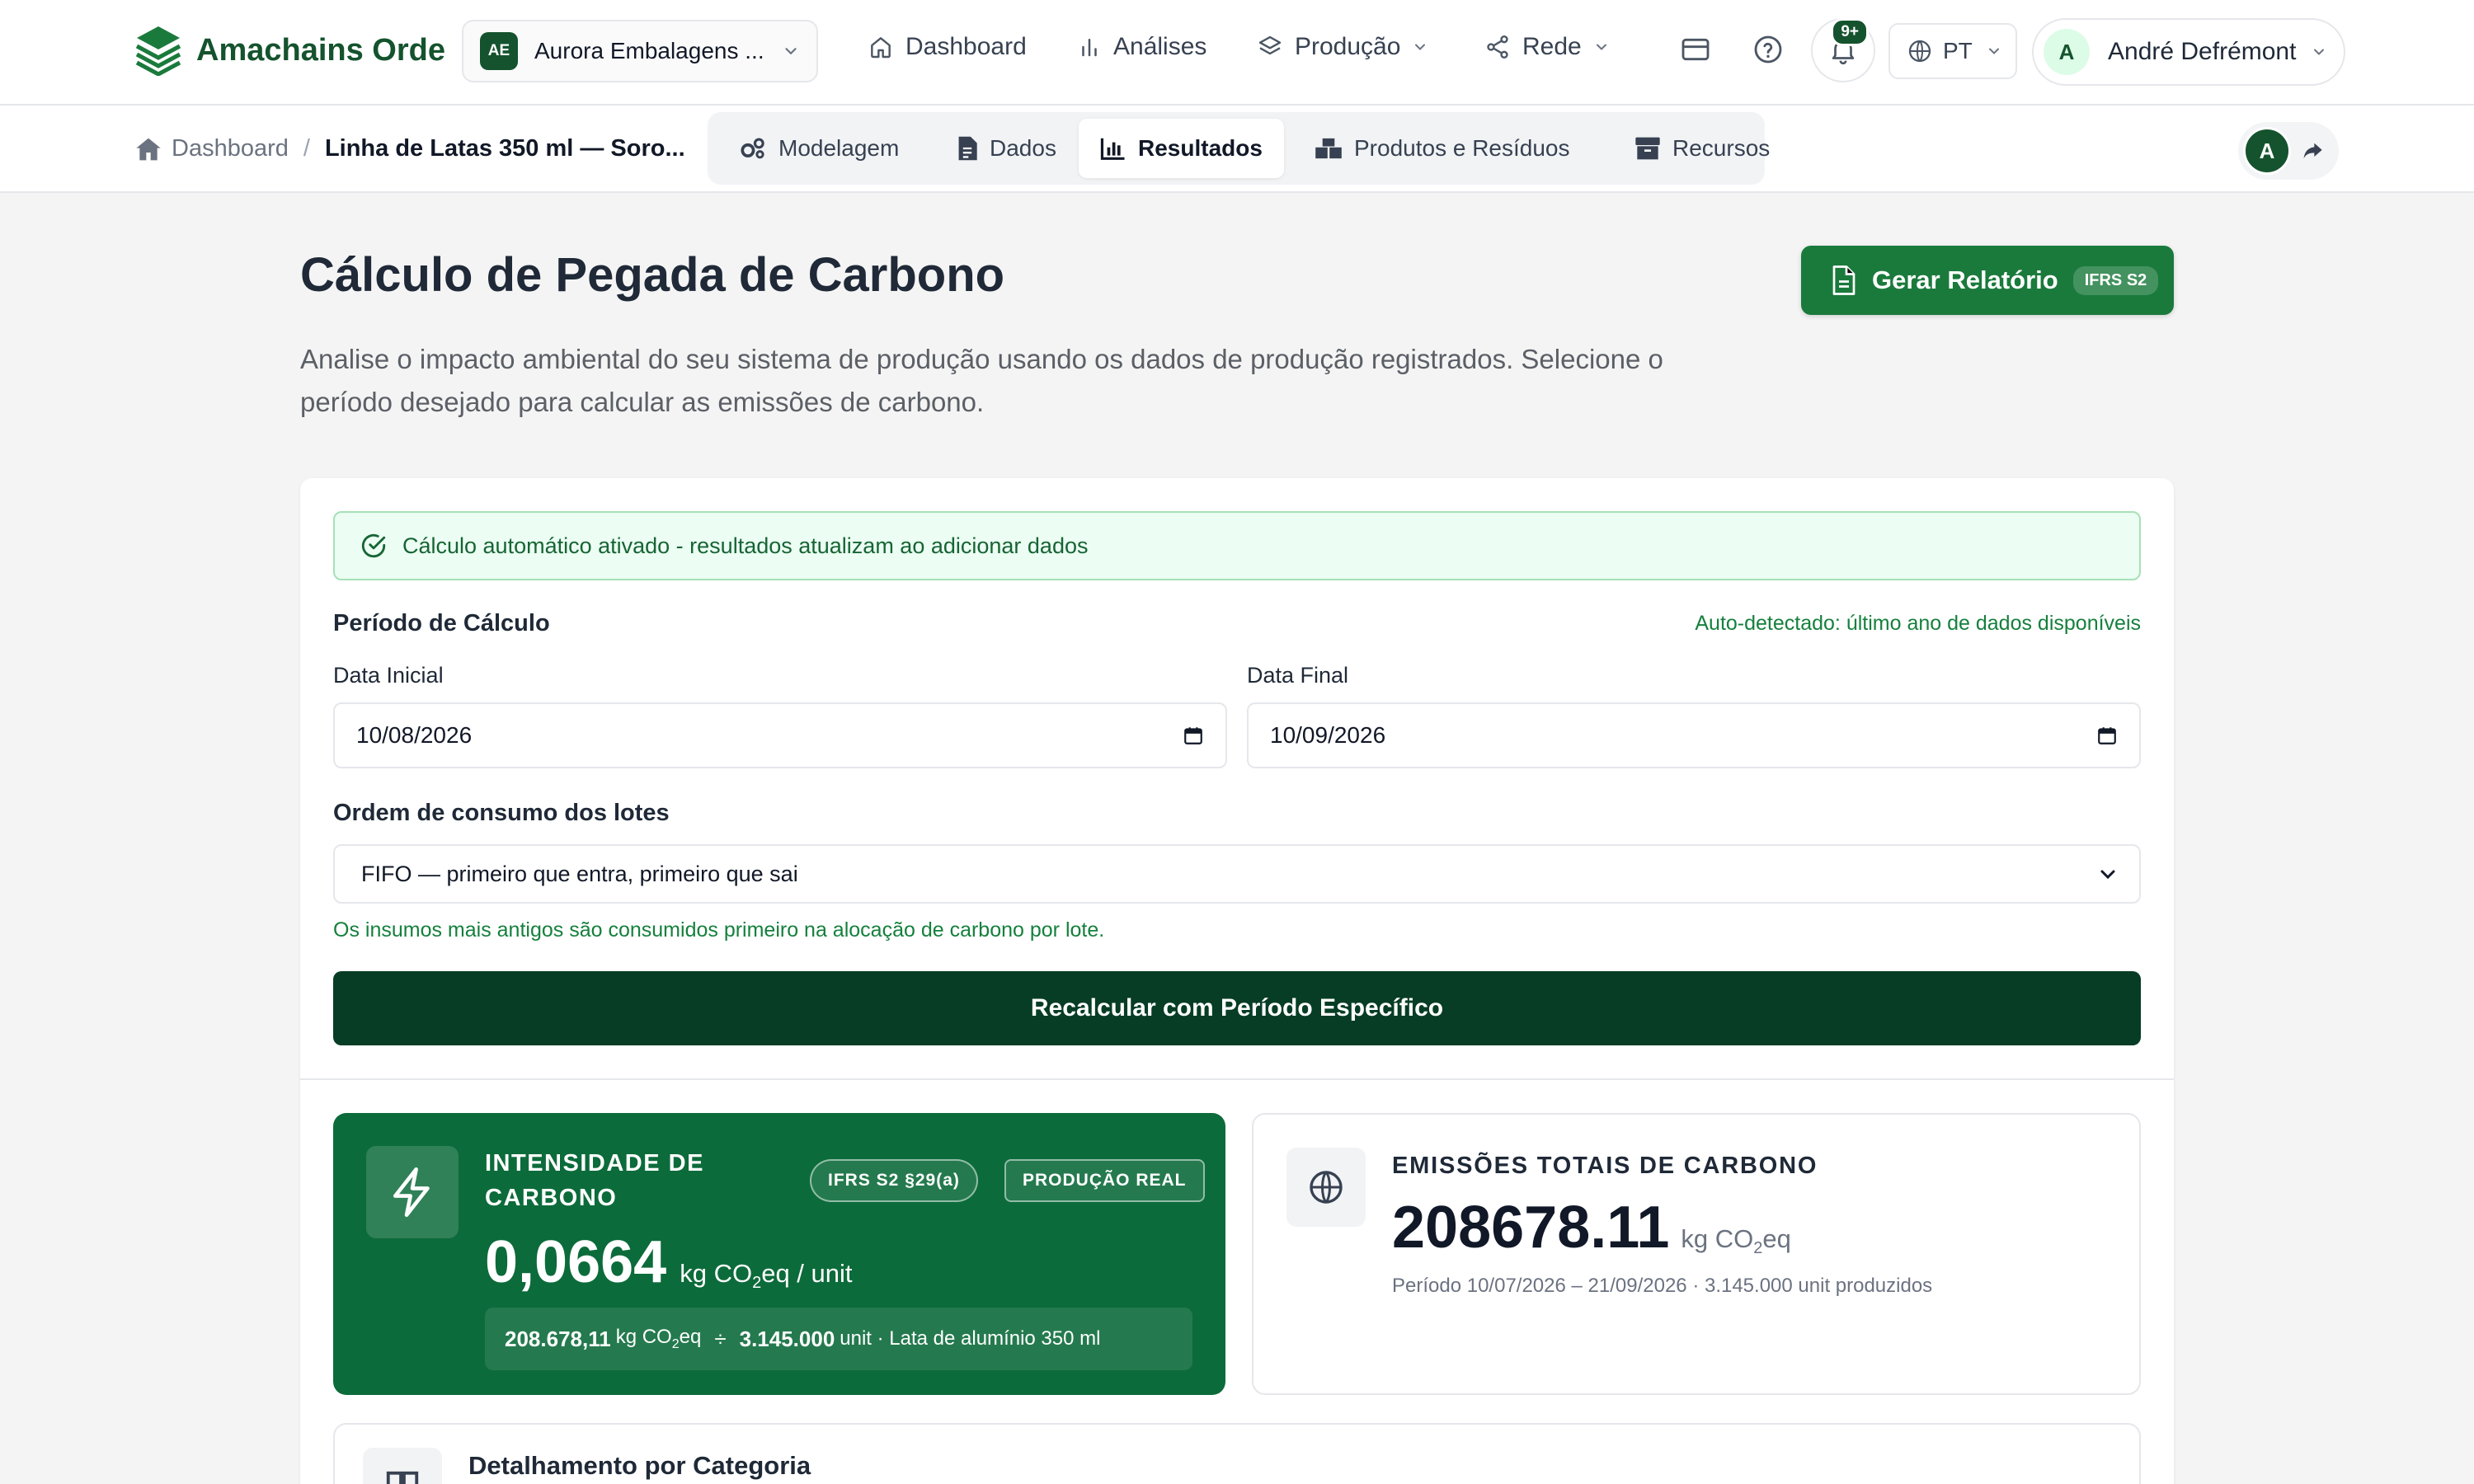 This screenshot has width=2474, height=1484. What do you see at coordinates (441, 623) in the screenshot?
I see `period-label: Período de Cálculo` at bounding box center [441, 623].